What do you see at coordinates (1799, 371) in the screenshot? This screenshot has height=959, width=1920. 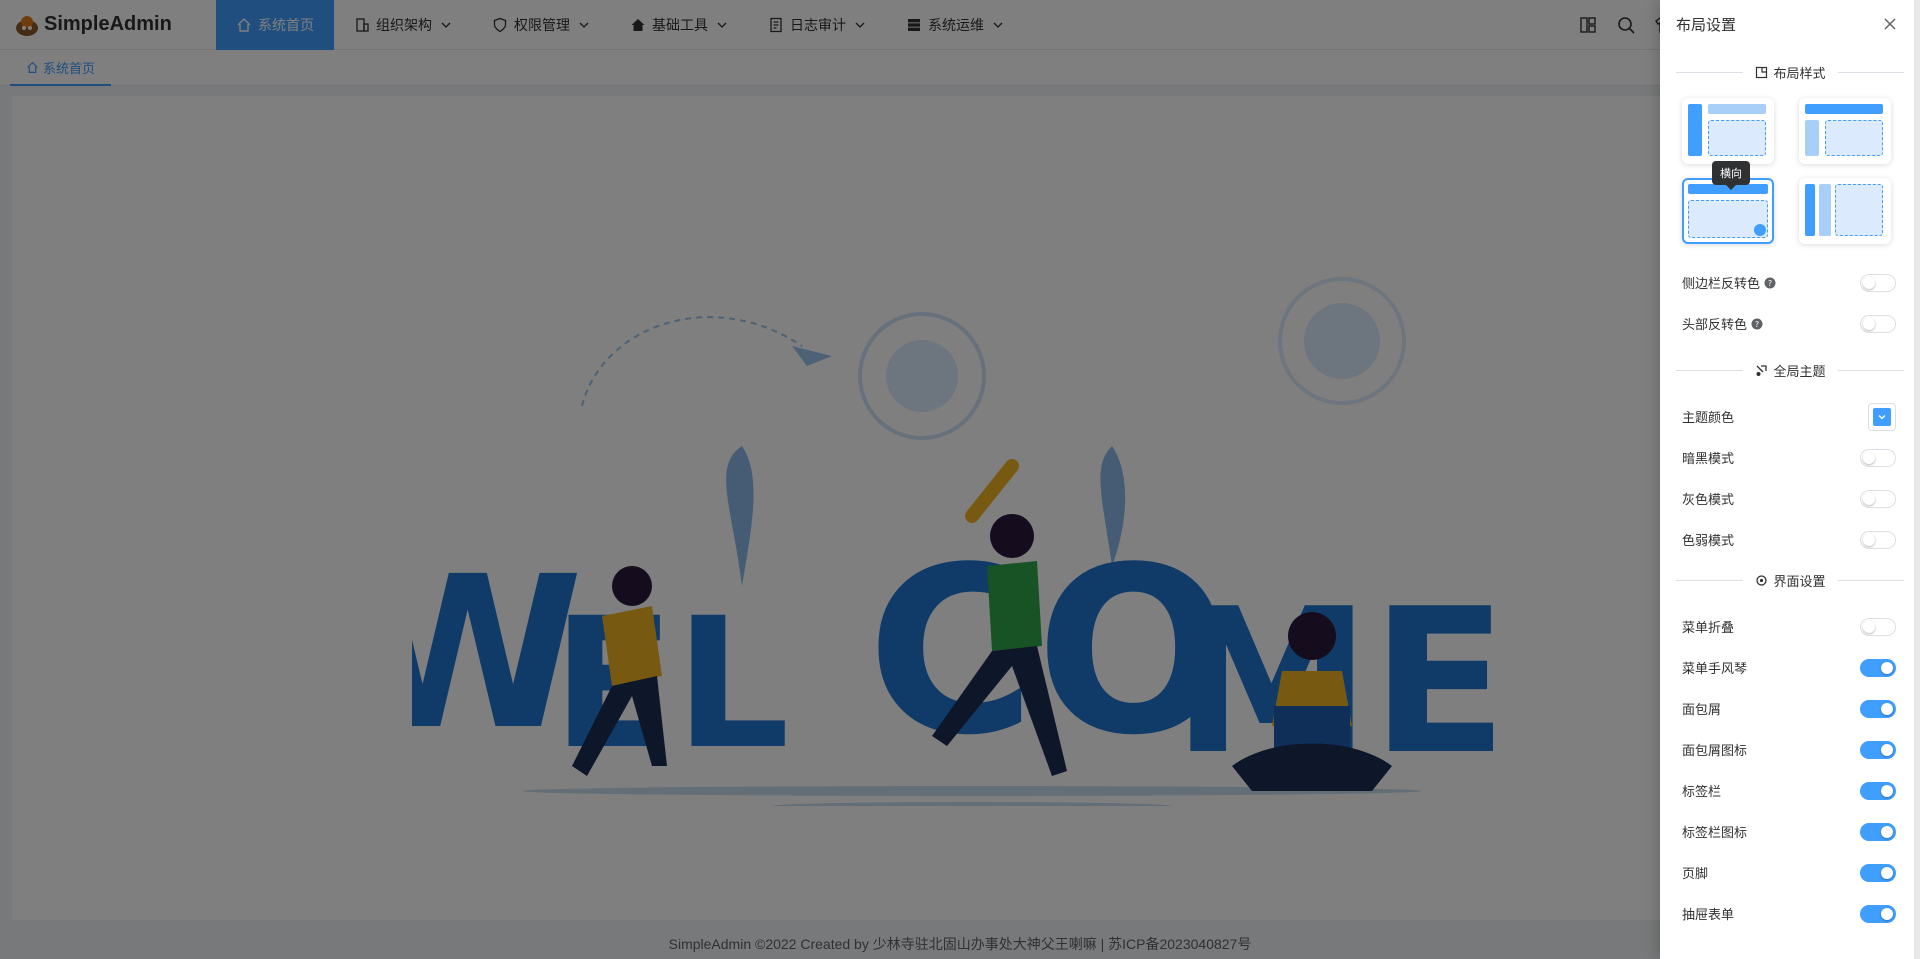 I see `section-label: 全局主题` at bounding box center [1799, 371].